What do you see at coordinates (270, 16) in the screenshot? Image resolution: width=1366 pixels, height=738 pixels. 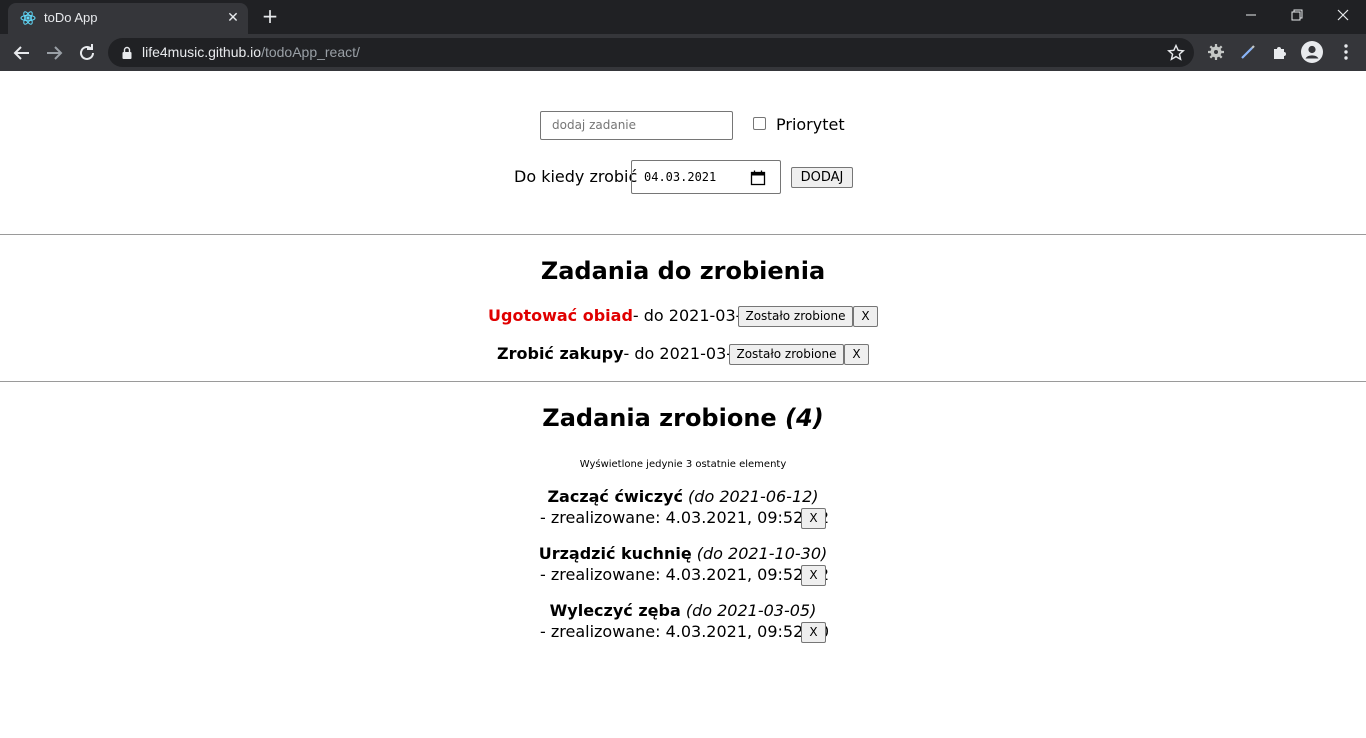 I see `new-tab-button: +` at bounding box center [270, 16].